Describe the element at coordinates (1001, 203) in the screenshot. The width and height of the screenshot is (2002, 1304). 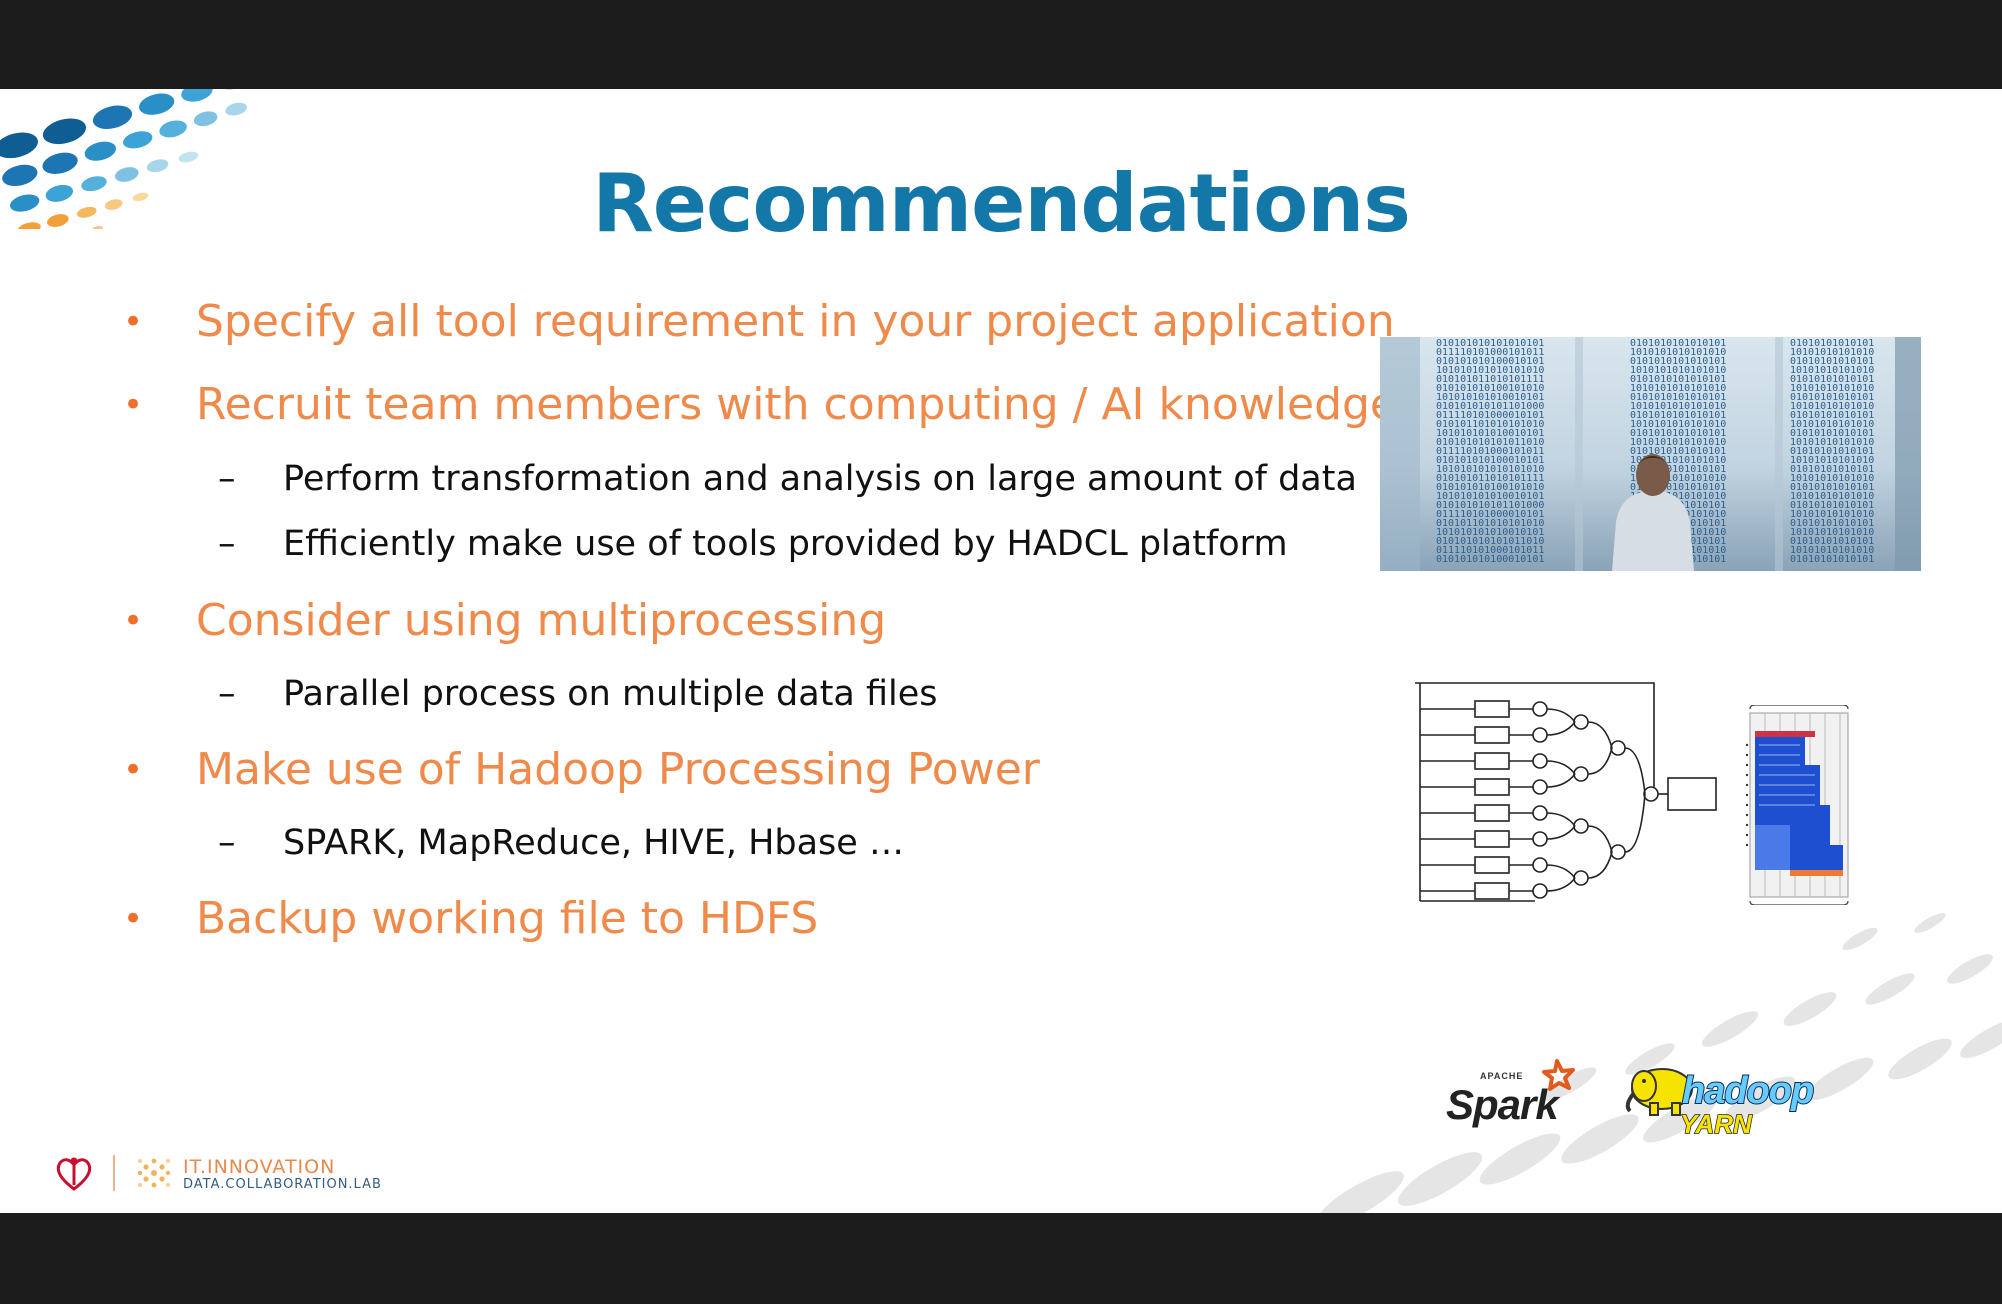
I see `slide-title: Recommendations` at that location.